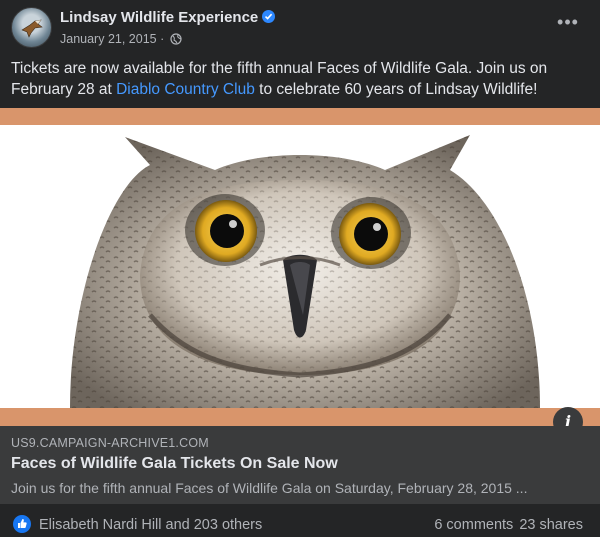 Image resolution: width=600 pixels, height=537 pixels. I want to click on comments-count: 6 comments, so click(473, 525).